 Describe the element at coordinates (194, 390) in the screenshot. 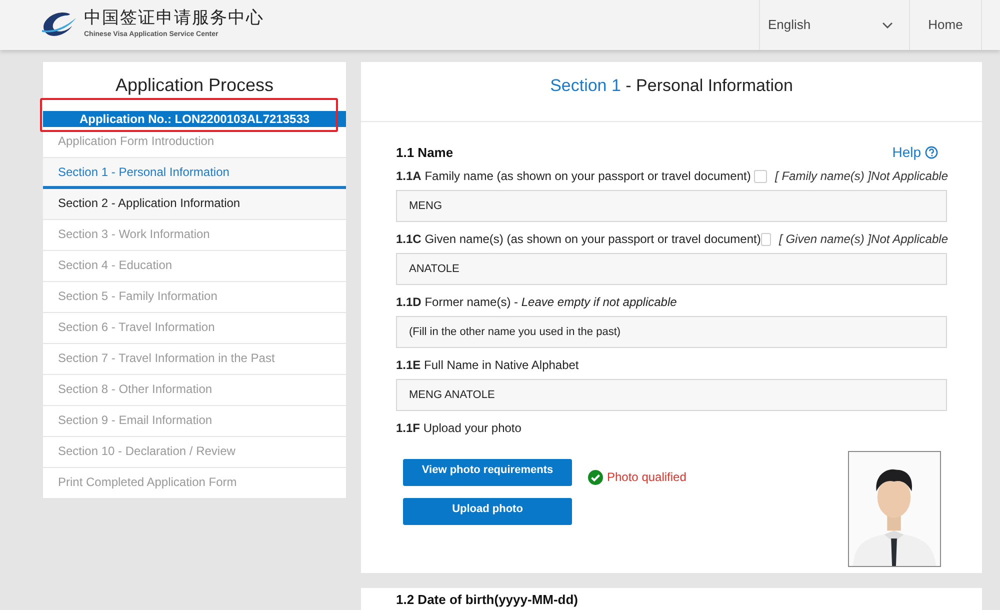

I see `sidebar-item: Section 8 - Other Information` at that location.